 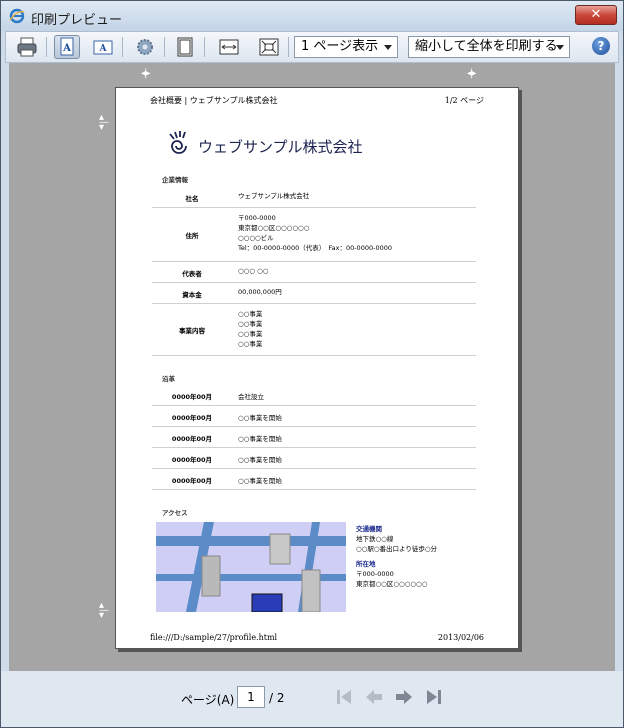 What do you see at coordinates (486, 46) in the screenshot?
I see `scale-value: 縮小して全体を印刷する` at bounding box center [486, 46].